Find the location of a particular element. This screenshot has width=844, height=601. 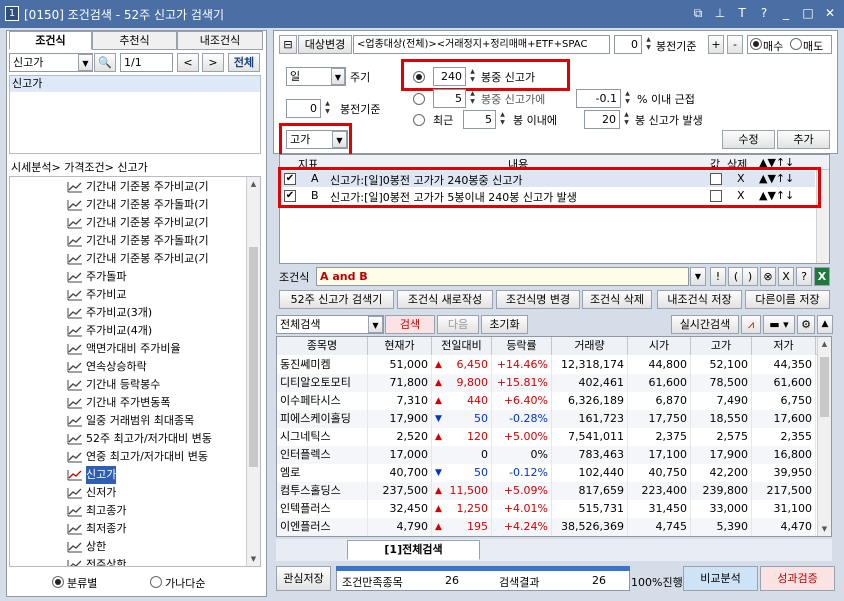

opt2-input: 5 is located at coordinates (449, 98).